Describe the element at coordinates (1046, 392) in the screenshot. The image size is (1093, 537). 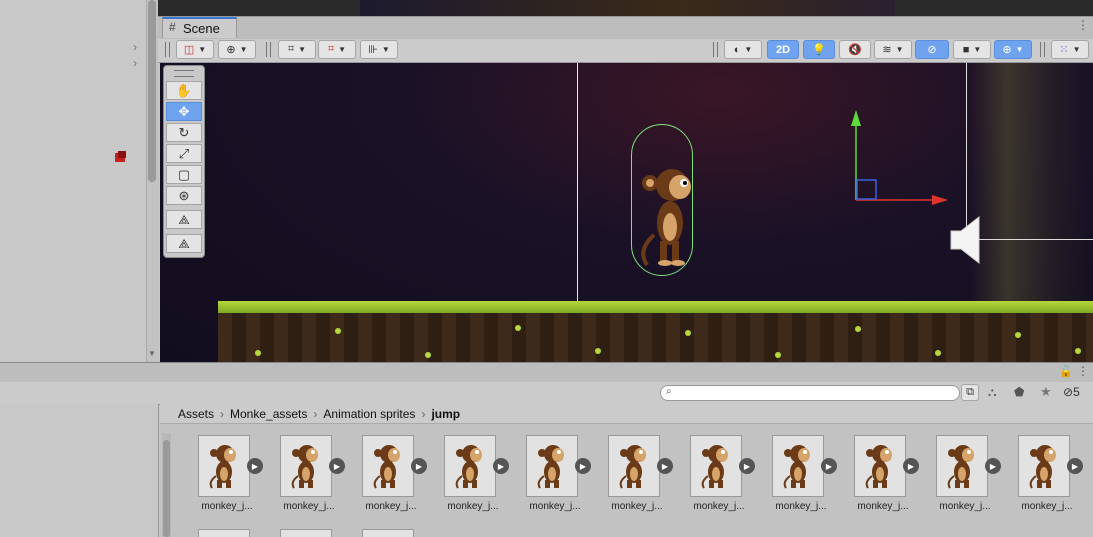
I see `star-favorites-icon: ★` at that location.